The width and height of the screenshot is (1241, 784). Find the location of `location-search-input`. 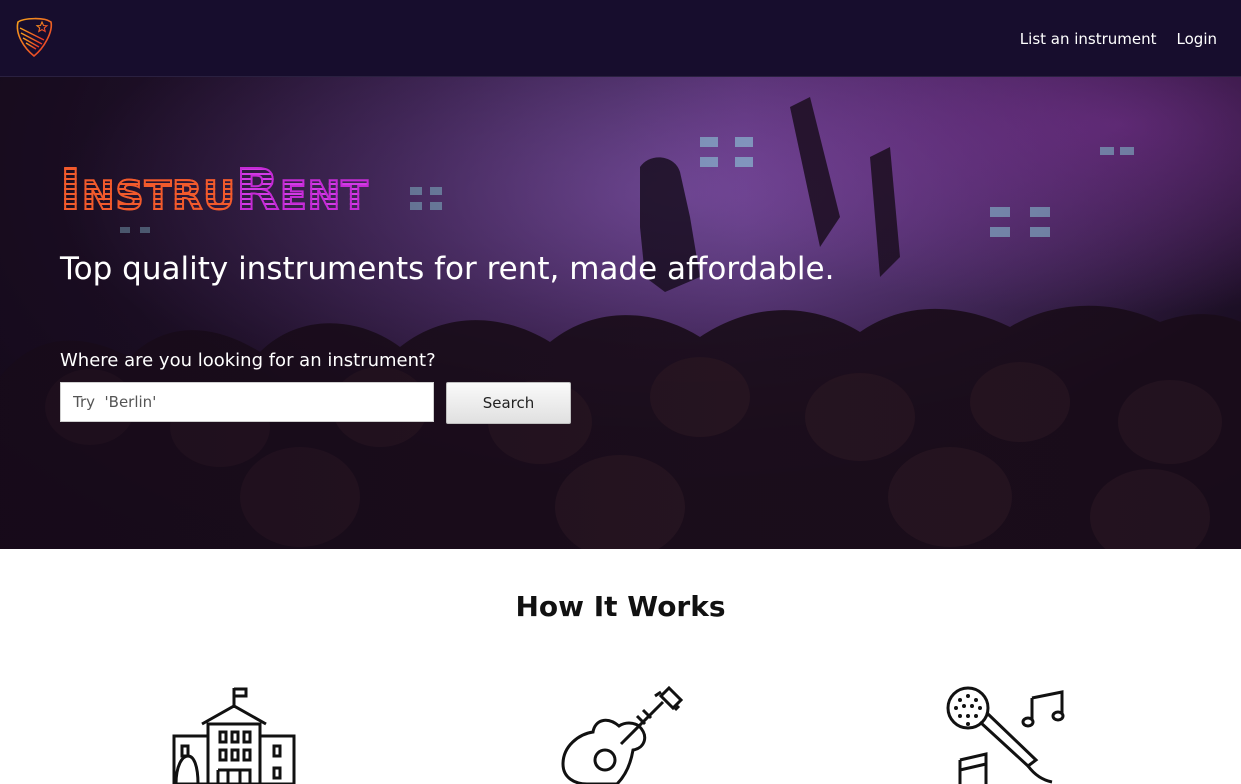

location-search-input is located at coordinates (247, 402).